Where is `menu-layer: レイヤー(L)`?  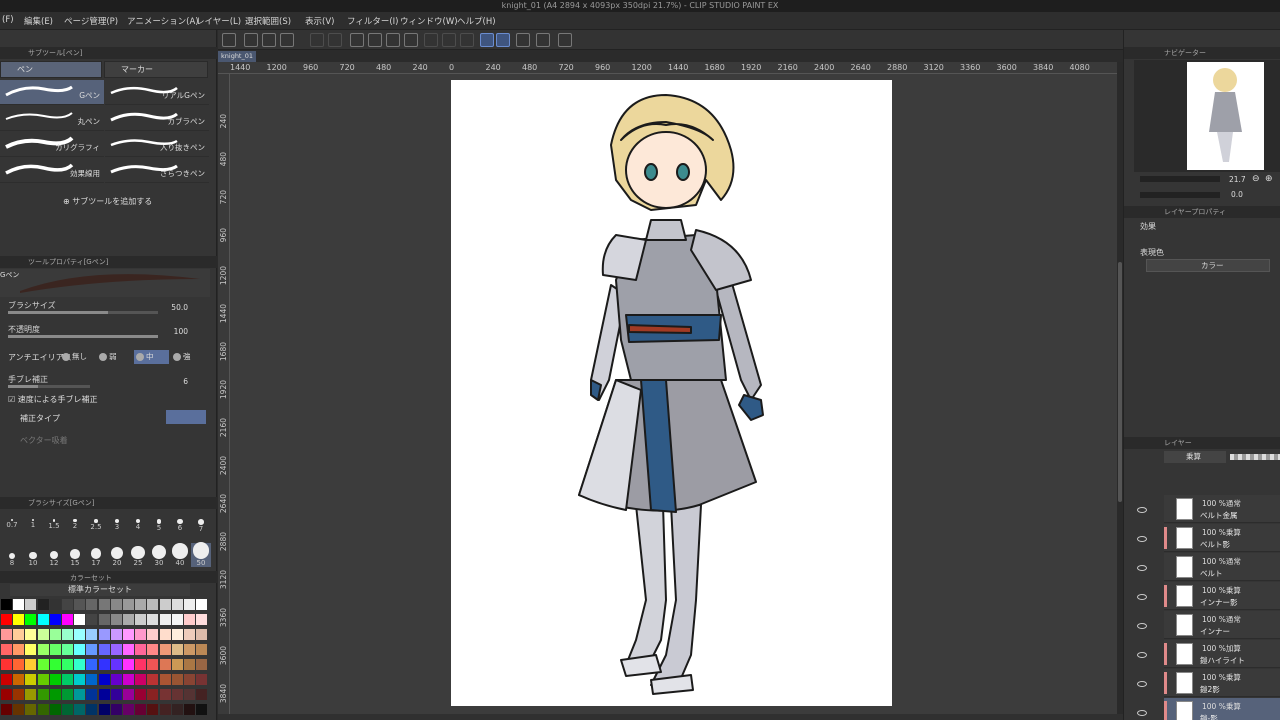 menu-layer: レイヤー(L) is located at coordinates (218, 21).